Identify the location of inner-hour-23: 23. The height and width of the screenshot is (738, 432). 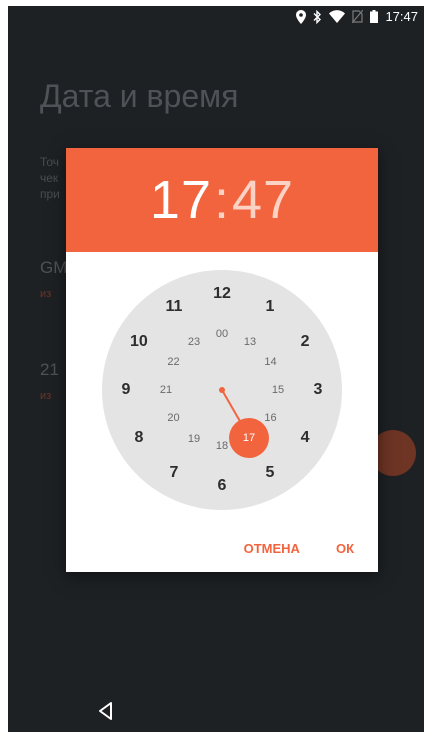
(194, 342).